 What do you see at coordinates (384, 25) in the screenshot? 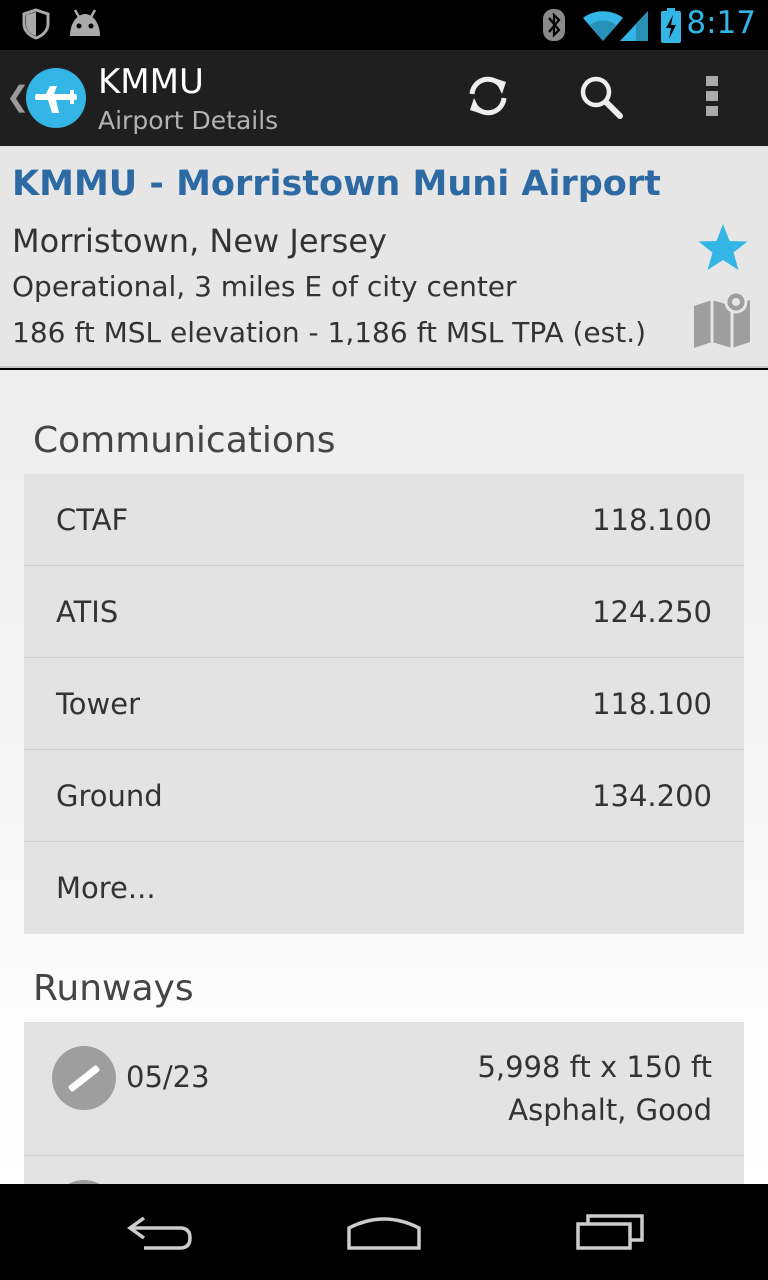
I see `status-bar: 8:17` at bounding box center [384, 25].